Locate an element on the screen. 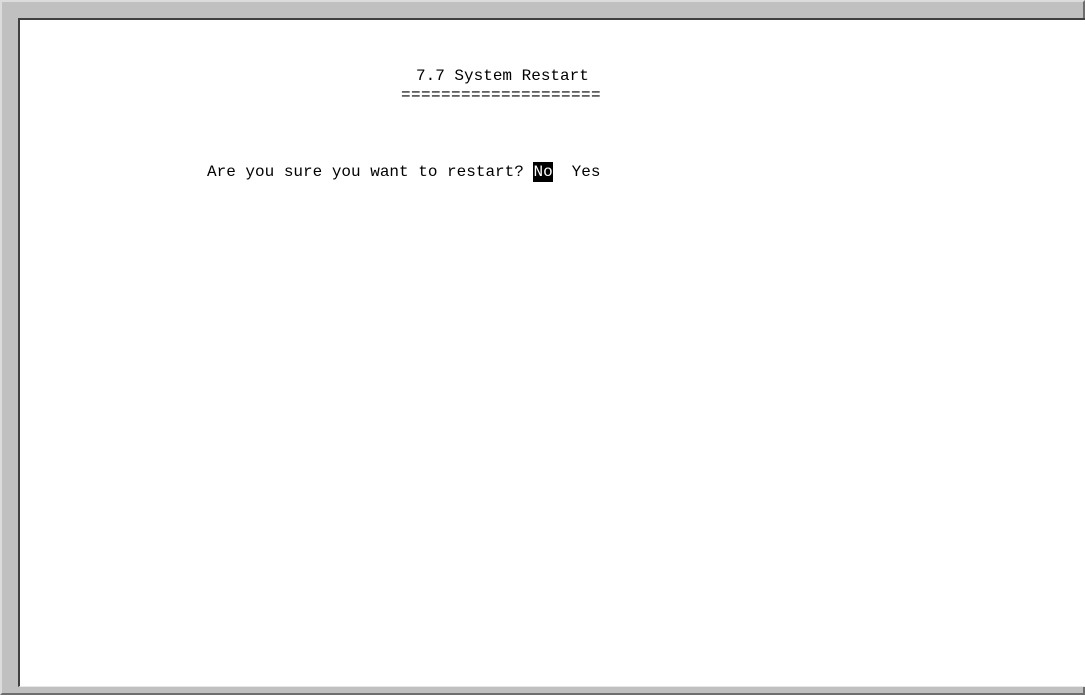  yes-option: Yes is located at coordinates (586, 172).